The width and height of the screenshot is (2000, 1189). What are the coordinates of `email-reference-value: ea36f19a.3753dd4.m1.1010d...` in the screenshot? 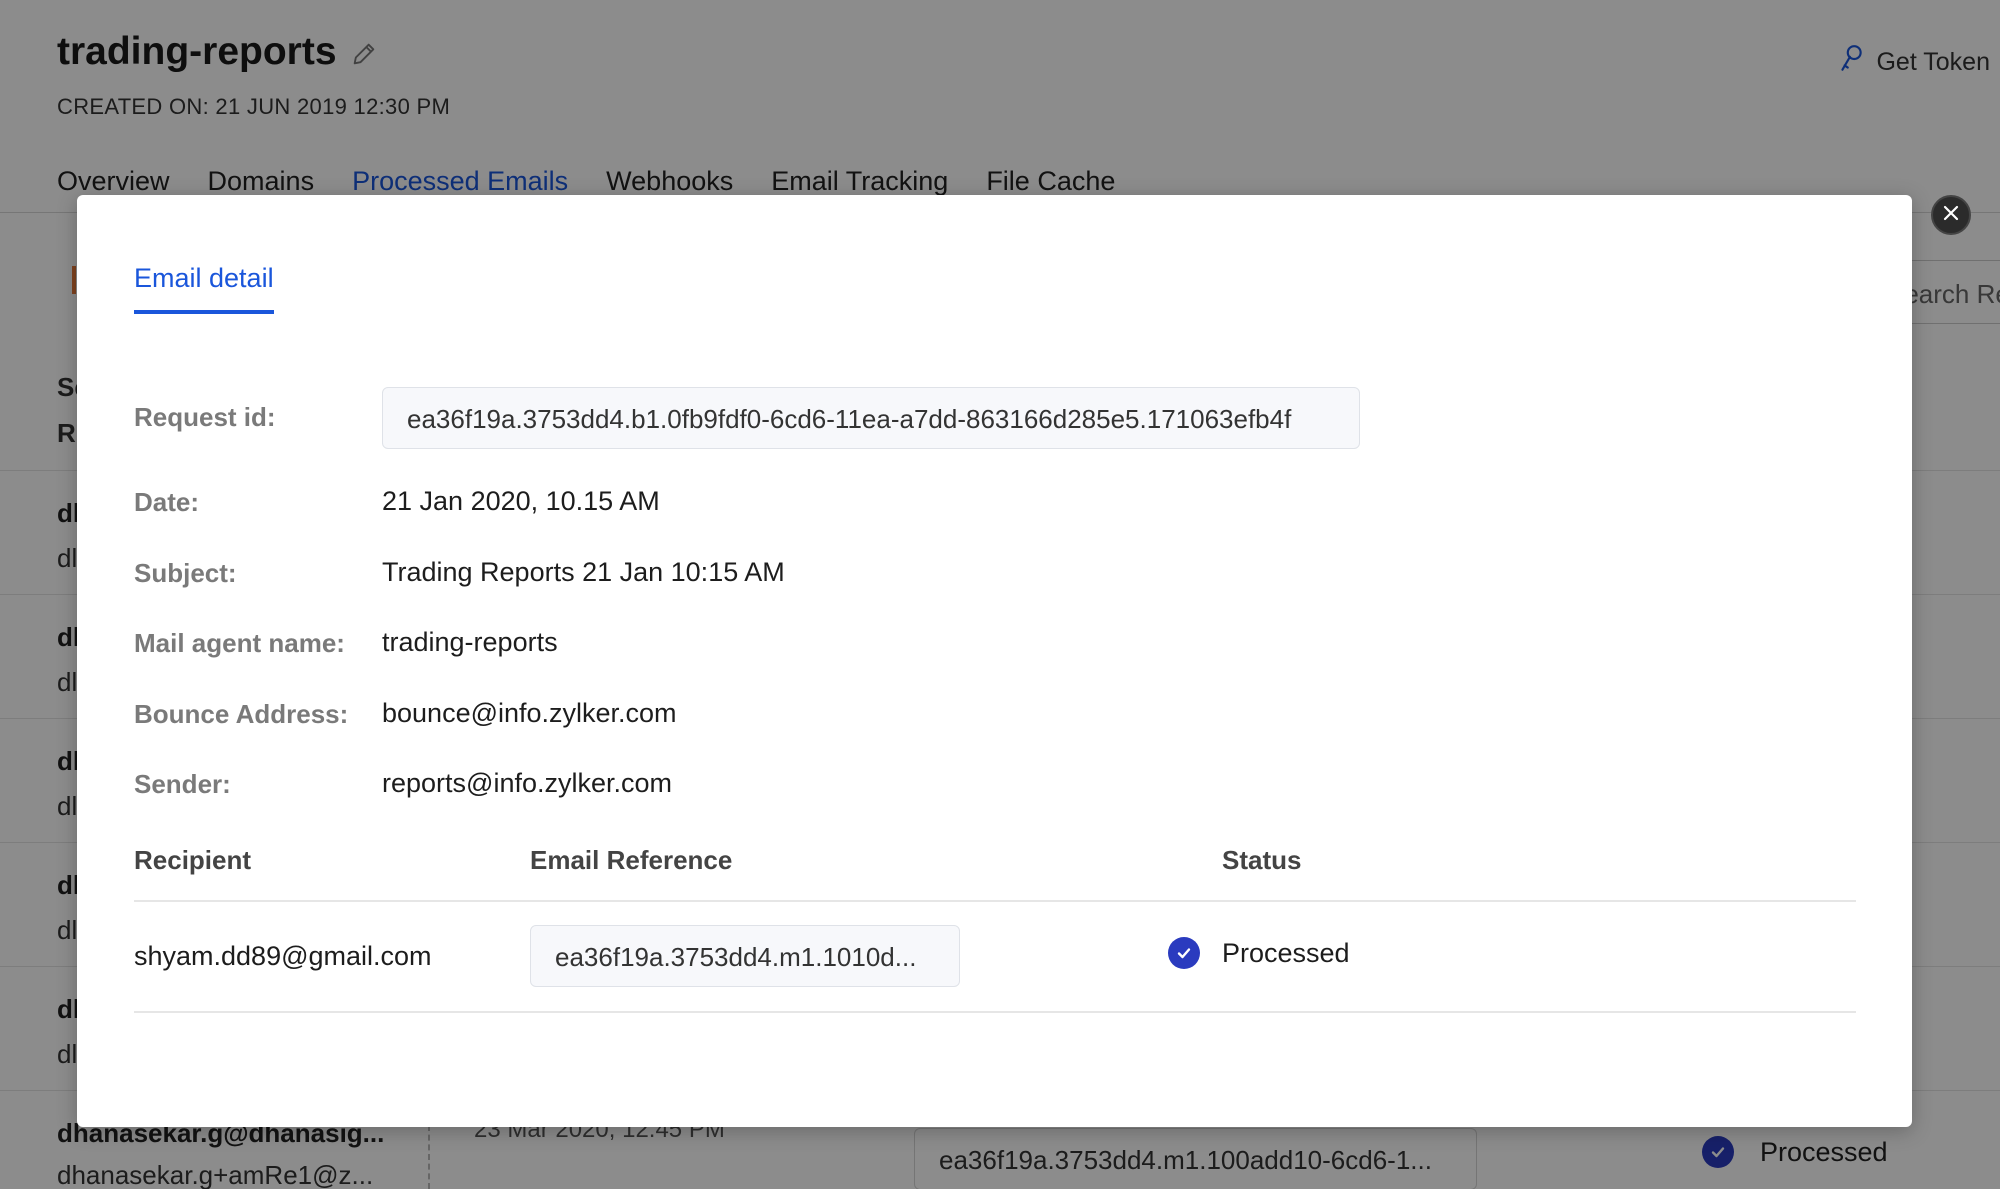 It's located at (745, 956).